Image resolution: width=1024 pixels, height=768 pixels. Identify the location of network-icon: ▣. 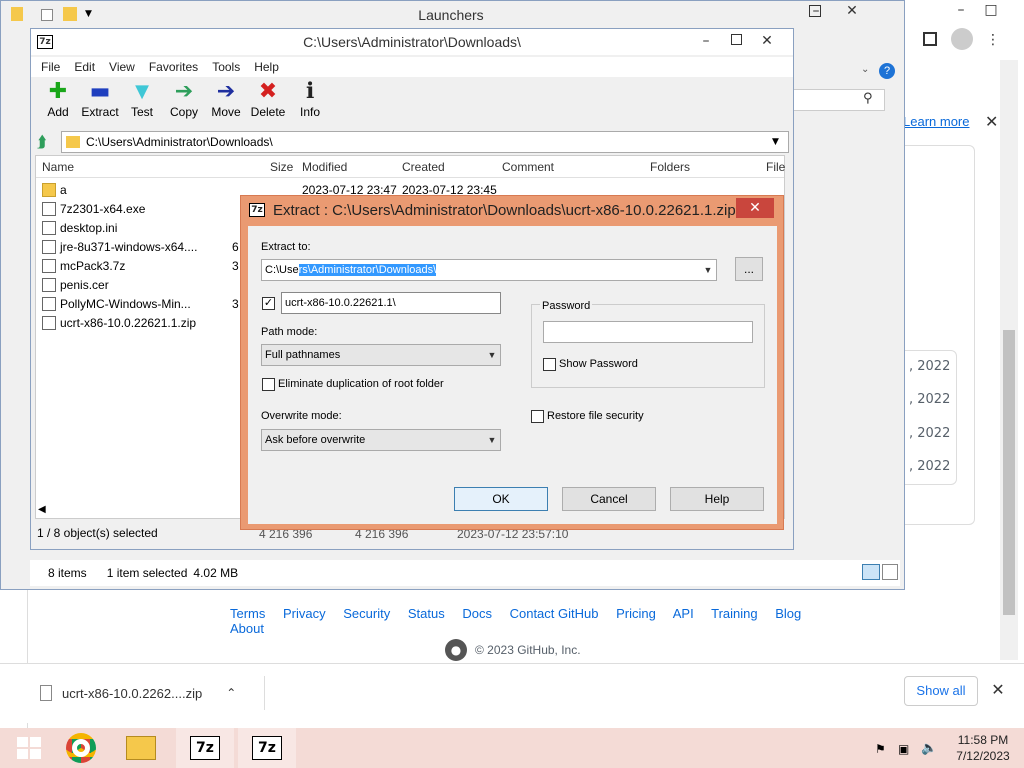
(903, 749).